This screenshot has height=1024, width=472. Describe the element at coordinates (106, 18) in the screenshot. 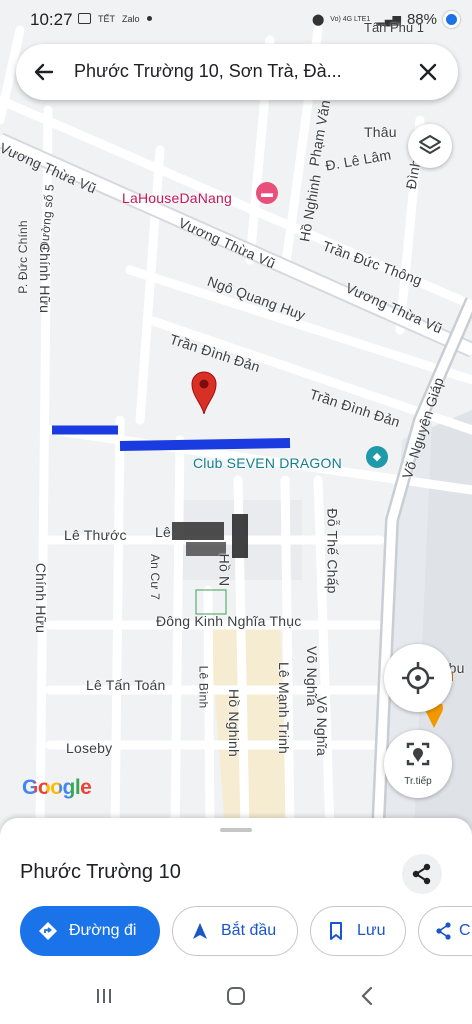

I see `tet-notification-icon: TẾT` at that location.